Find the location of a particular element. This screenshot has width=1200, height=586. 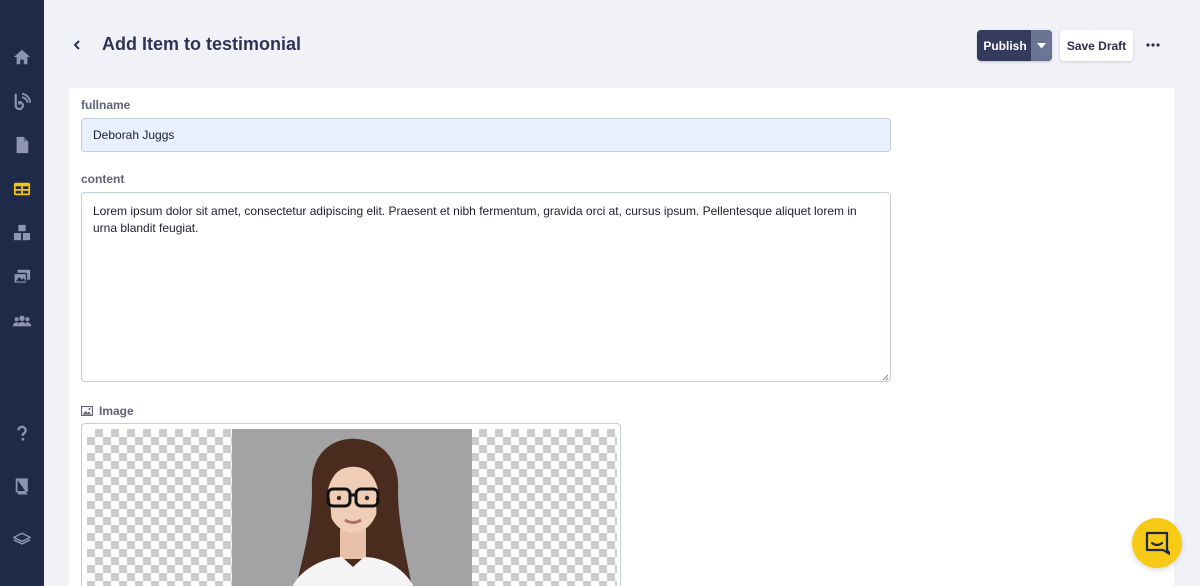

fullname-field is located at coordinates (486, 135).